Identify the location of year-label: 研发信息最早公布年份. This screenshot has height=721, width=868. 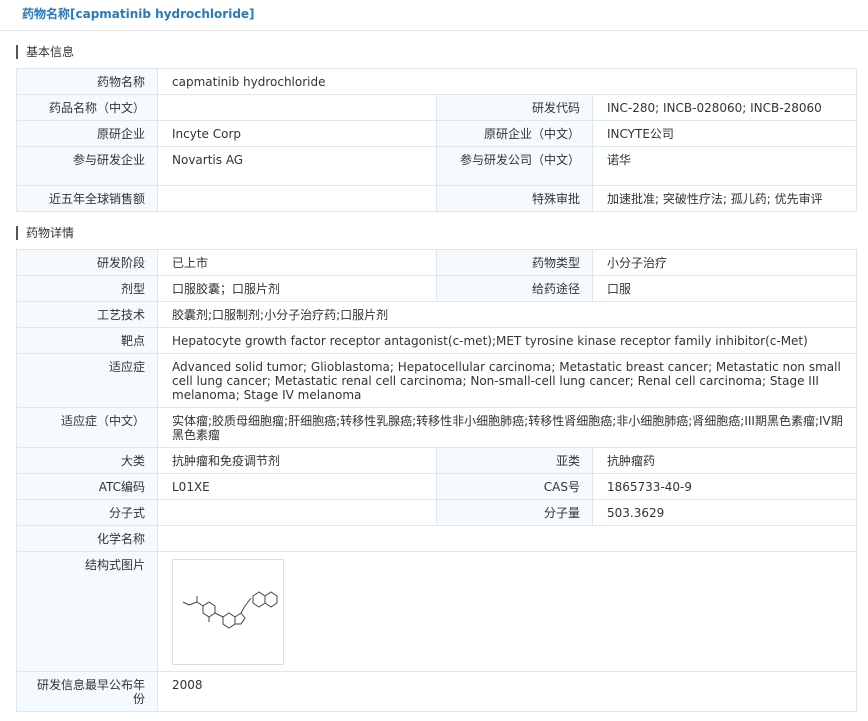
(87, 691).